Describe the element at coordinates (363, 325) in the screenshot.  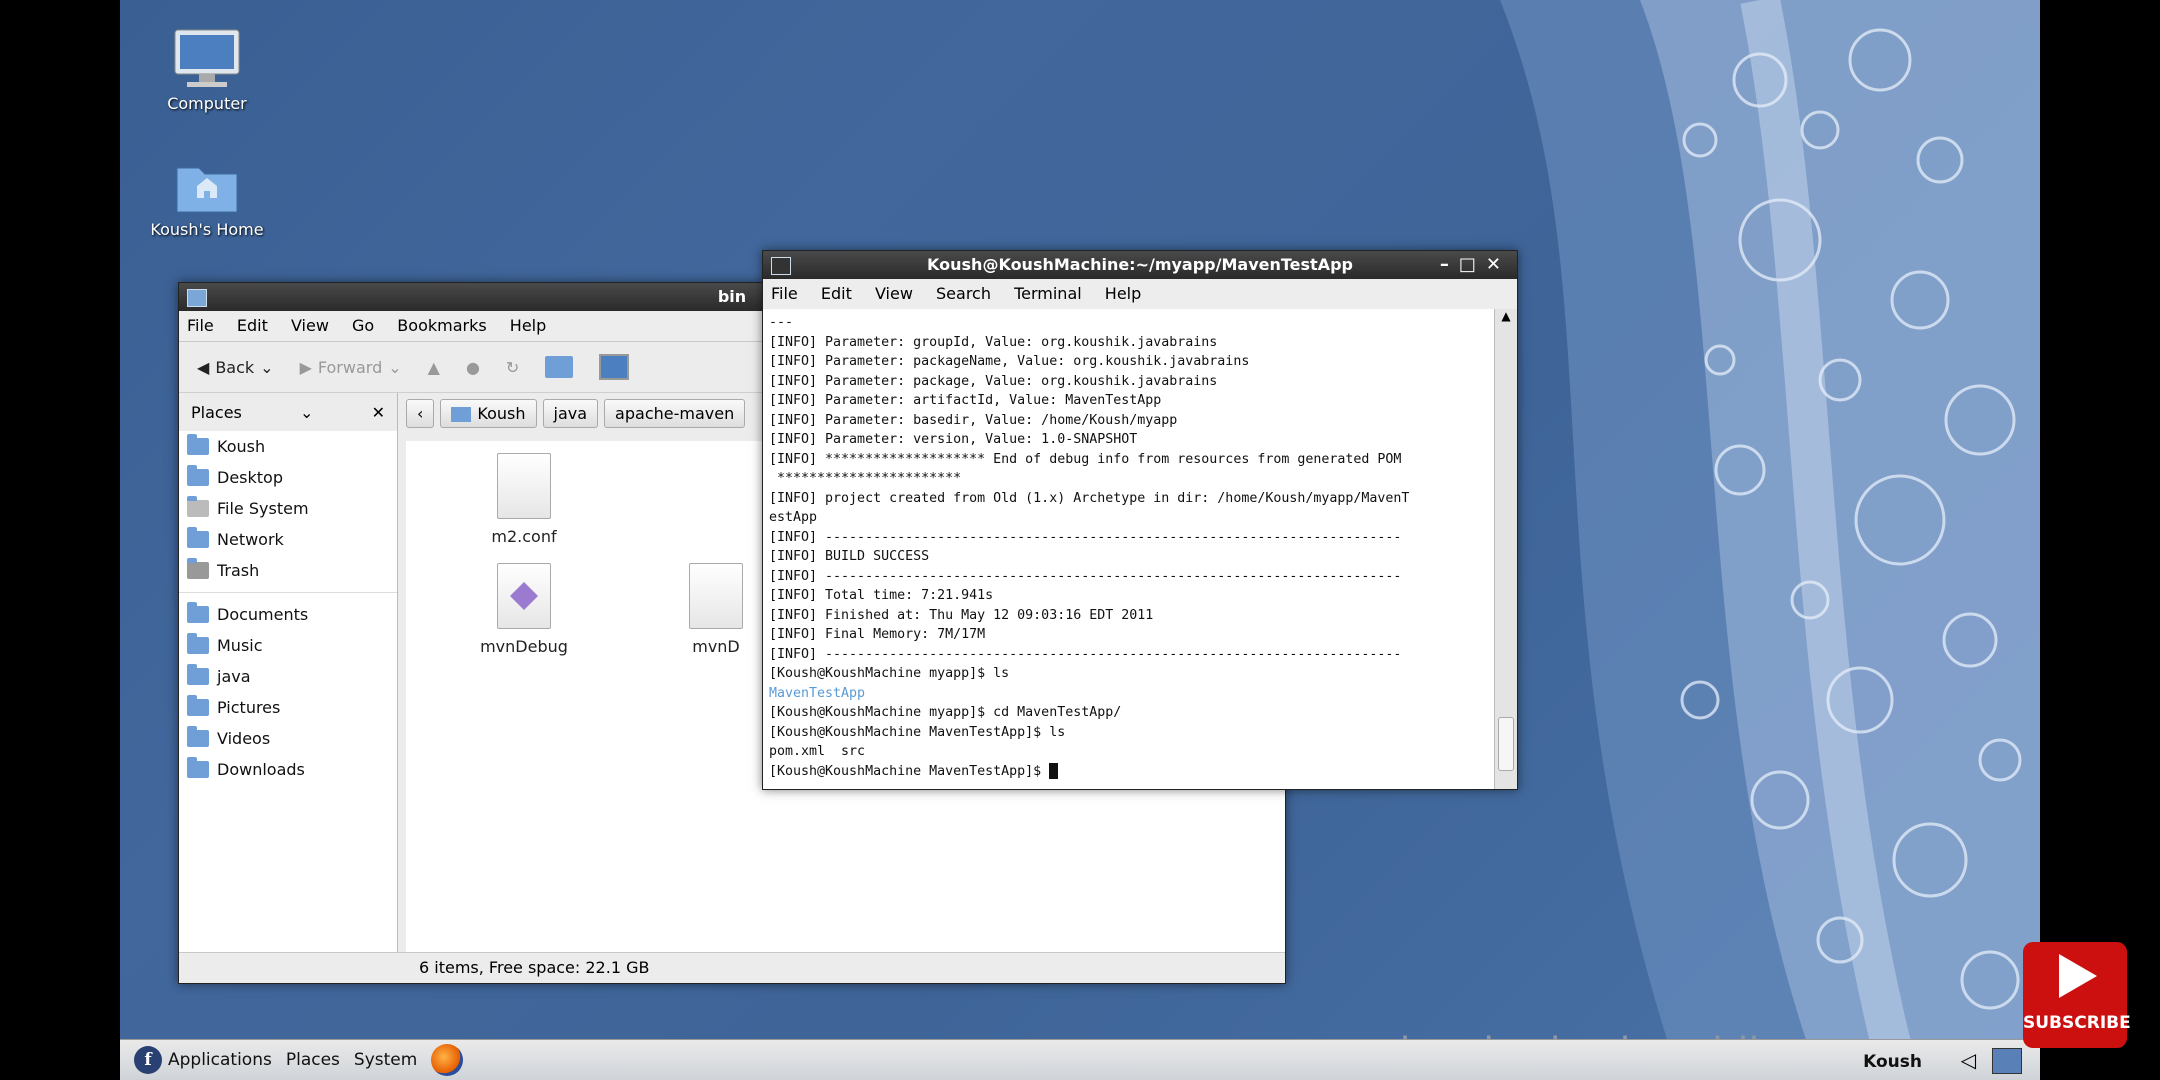
I see `menu-go: Go` at that location.